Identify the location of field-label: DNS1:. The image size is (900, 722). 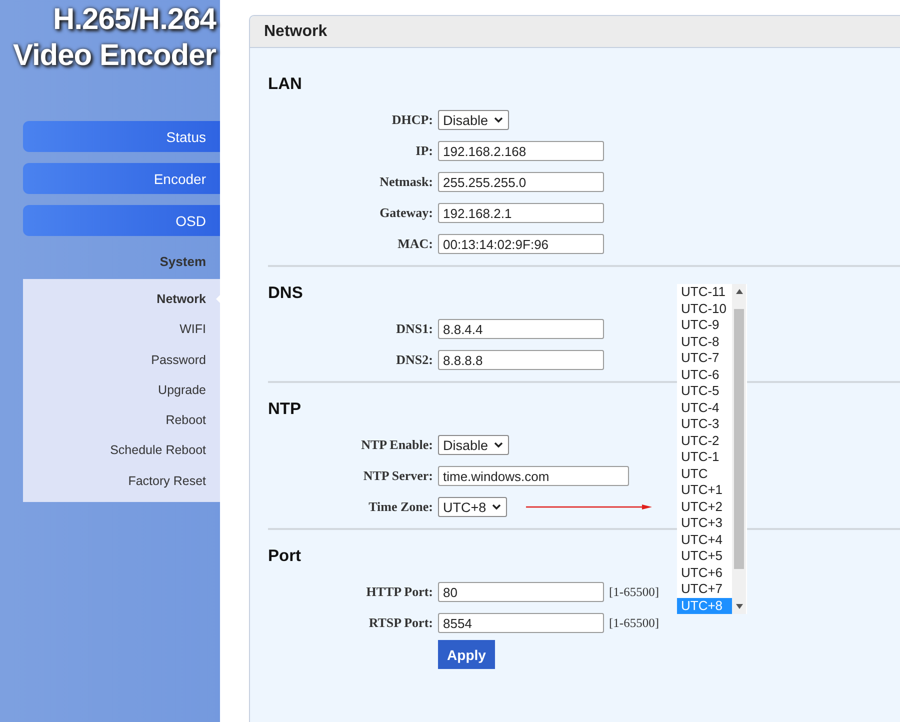
(414, 329).